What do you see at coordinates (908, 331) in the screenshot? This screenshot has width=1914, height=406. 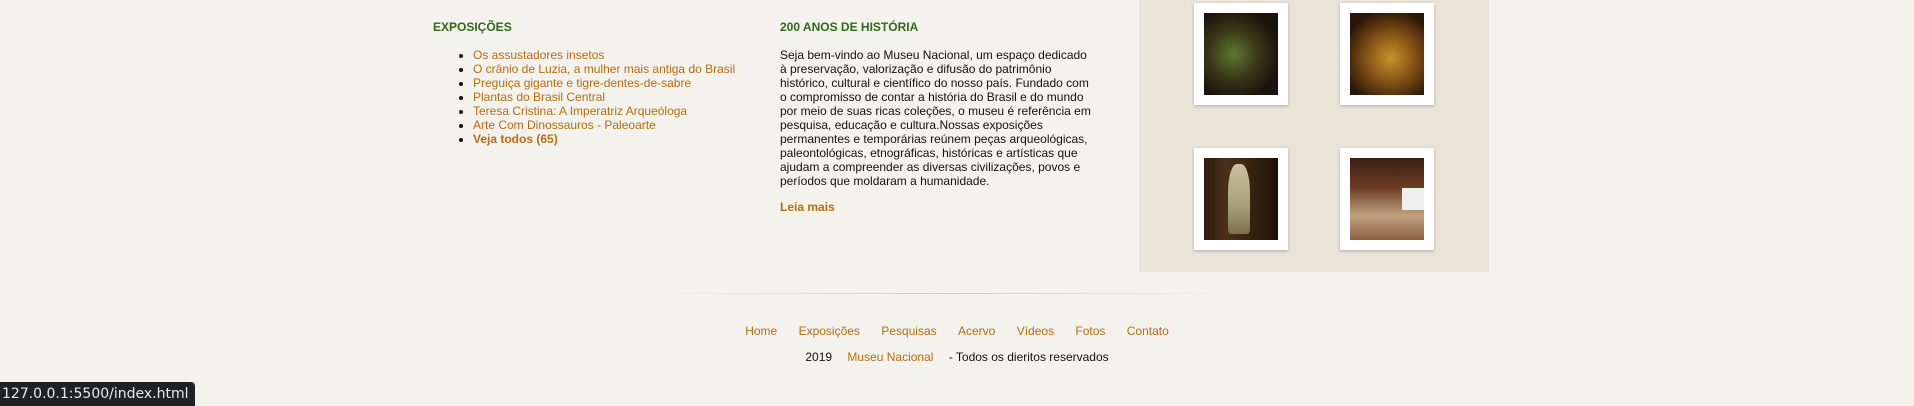 I see `footer-link-pesquisas: Pesquisas` at bounding box center [908, 331].